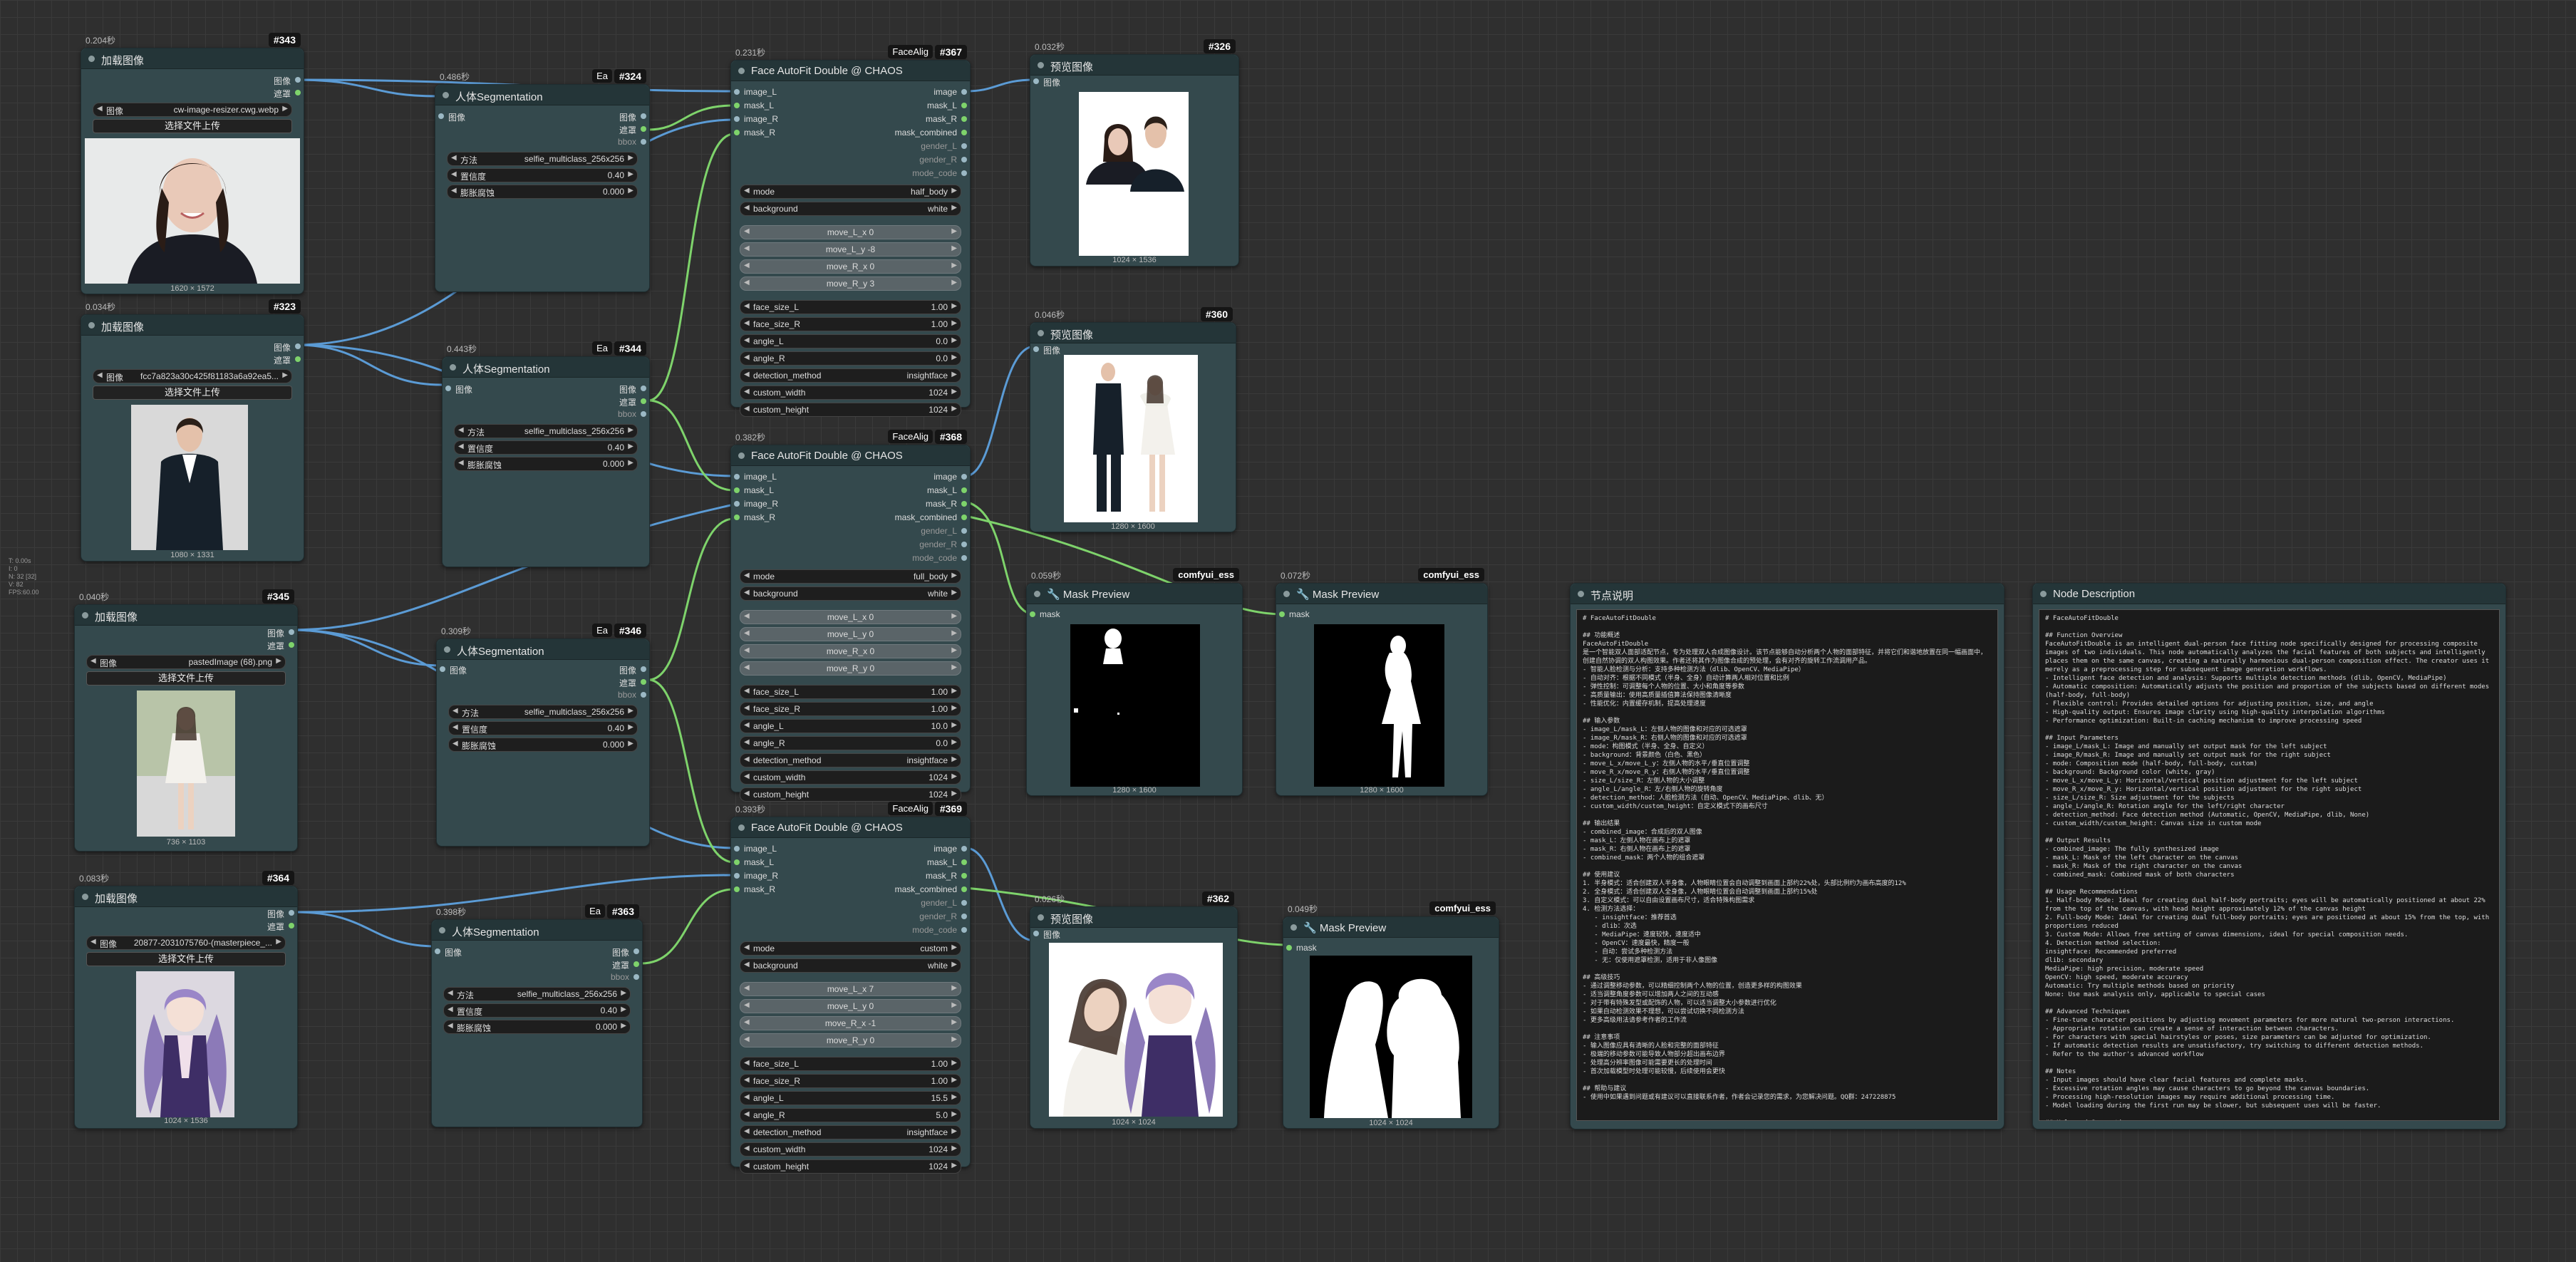 This screenshot has width=2576, height=1262. I want to click on widget-angle-l: angle_L 15.5, so click(851, 1098).